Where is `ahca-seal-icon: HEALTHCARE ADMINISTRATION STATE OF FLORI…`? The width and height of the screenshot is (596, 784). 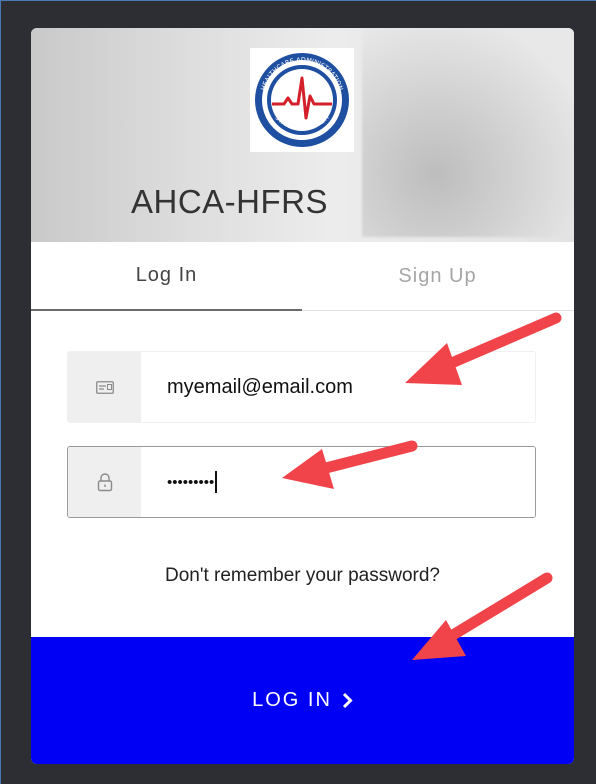 ahca-seal-icon: HEALTHCARE ADMINISTRATION STATE OF FLORI… is located at coordinates (302, 100).